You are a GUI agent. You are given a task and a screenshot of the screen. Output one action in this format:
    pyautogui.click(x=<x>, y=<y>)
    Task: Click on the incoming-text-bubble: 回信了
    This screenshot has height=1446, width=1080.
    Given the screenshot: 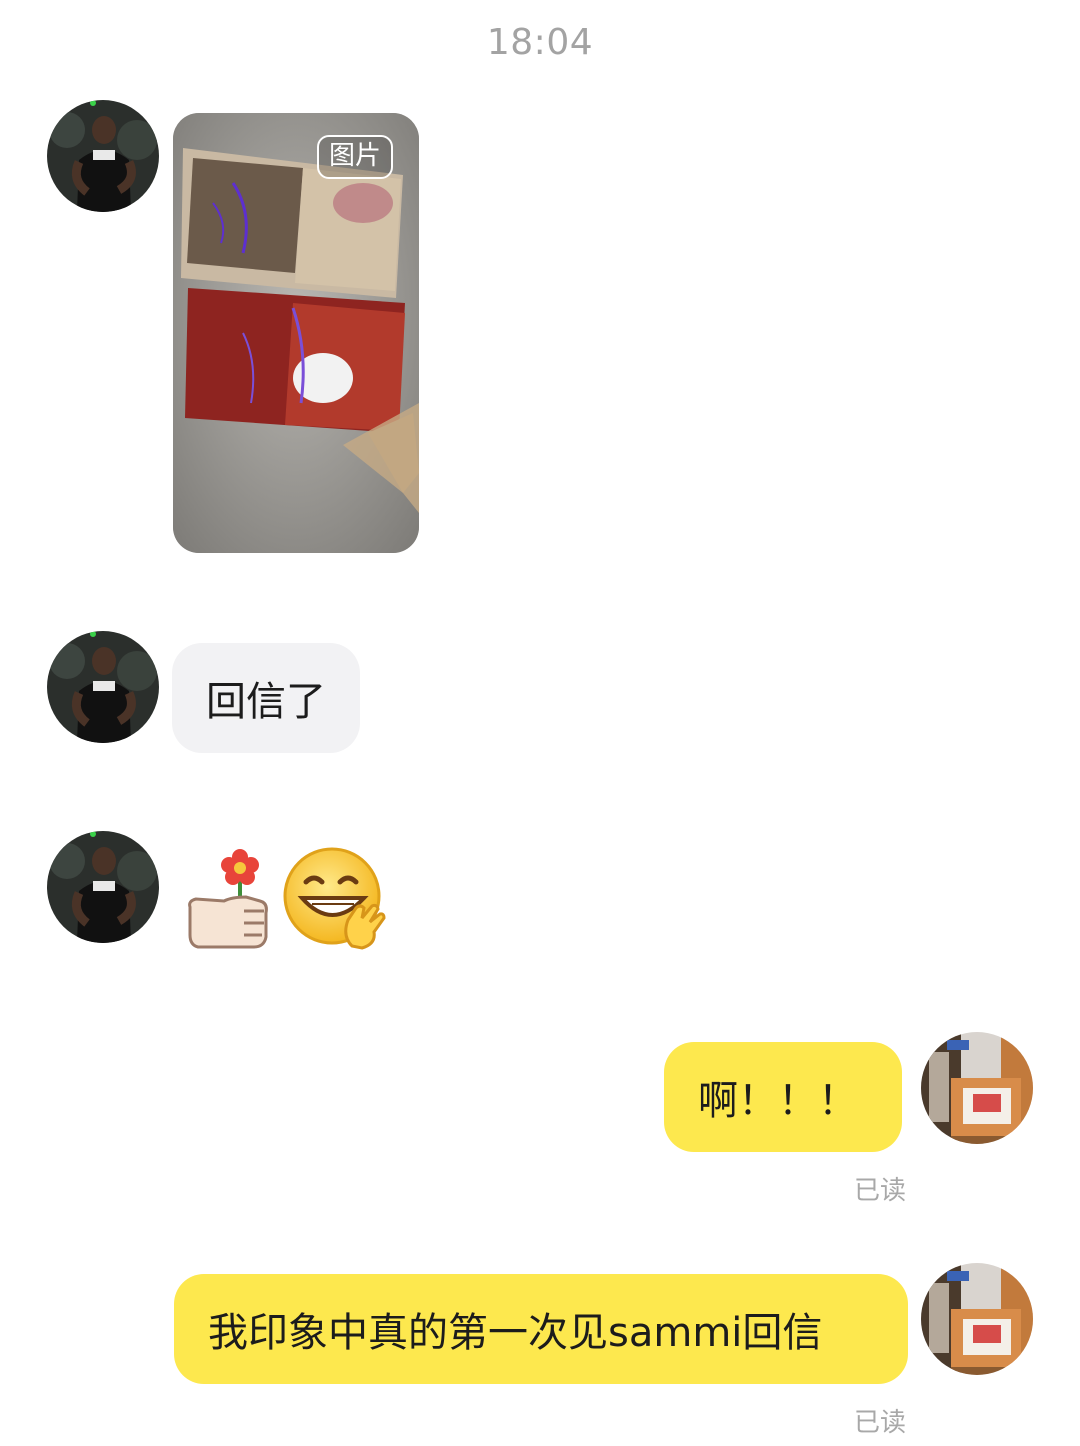 What is the action you would take?
    pyautogui.click(x=266, y=698)
    